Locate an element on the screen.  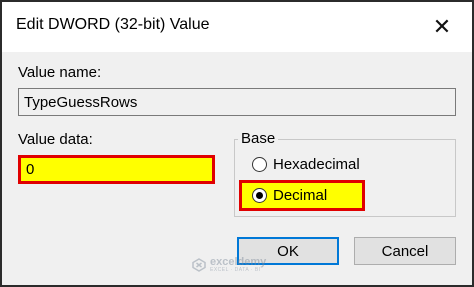
value-name-text: TypeGuessRows is located at coordinates (81, 102).